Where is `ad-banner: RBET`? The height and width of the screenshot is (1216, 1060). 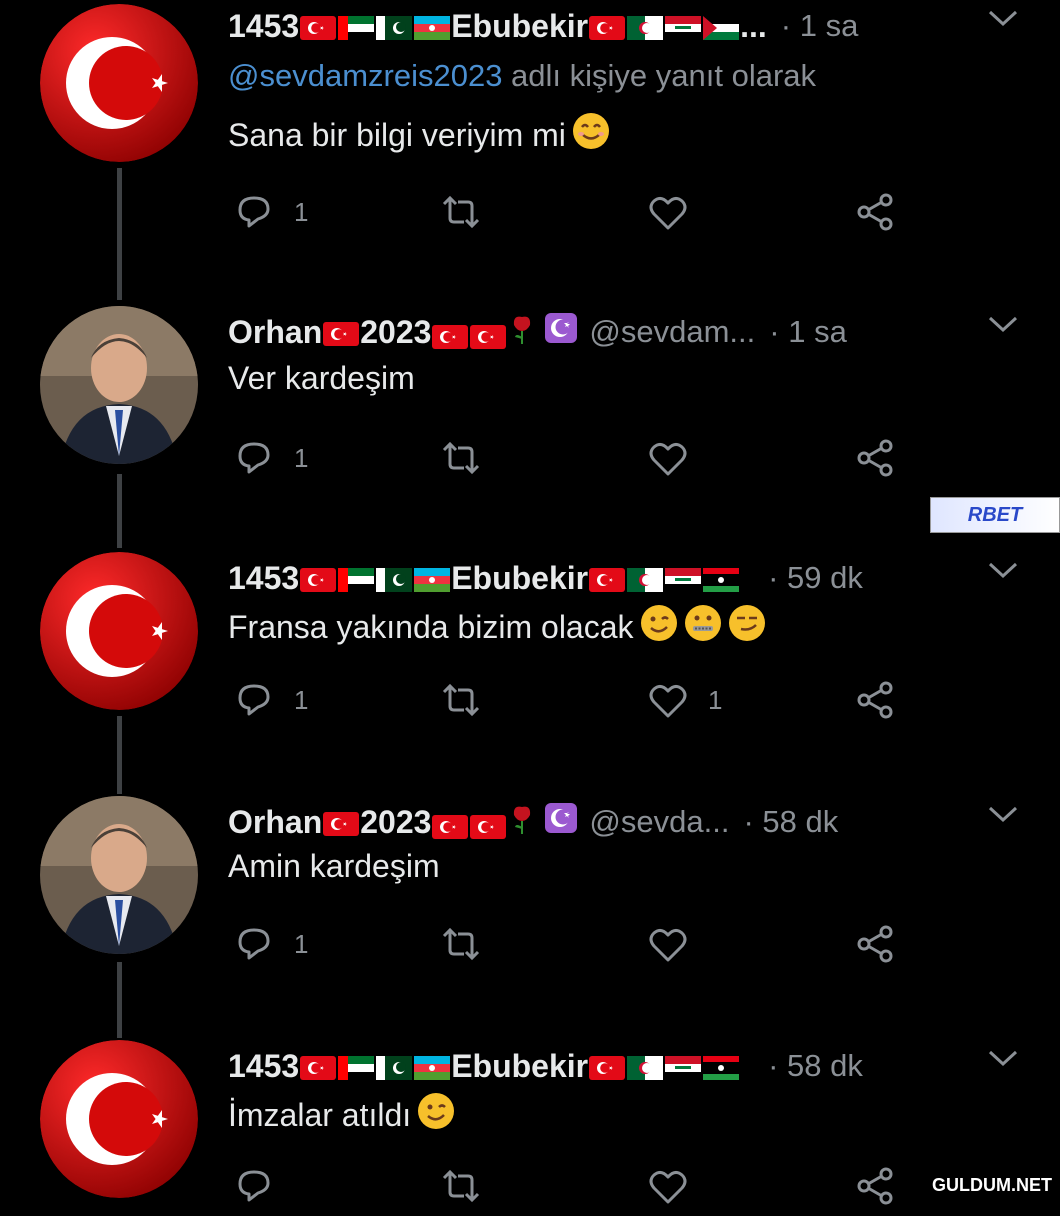 ad-banner: RBET is located at coordinates (995, 515).